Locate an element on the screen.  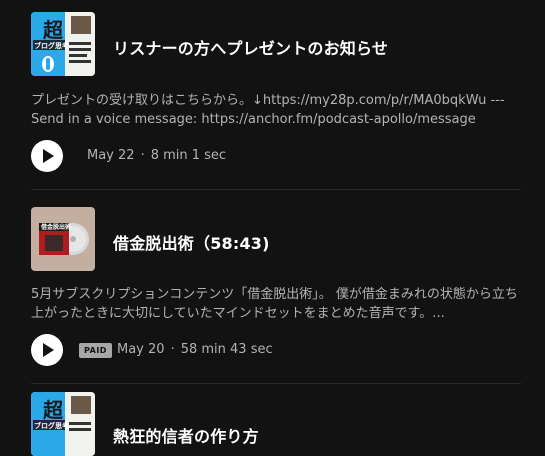
episode-title: 熱狂的信者の作り方 is located at coordinates (186, 435).